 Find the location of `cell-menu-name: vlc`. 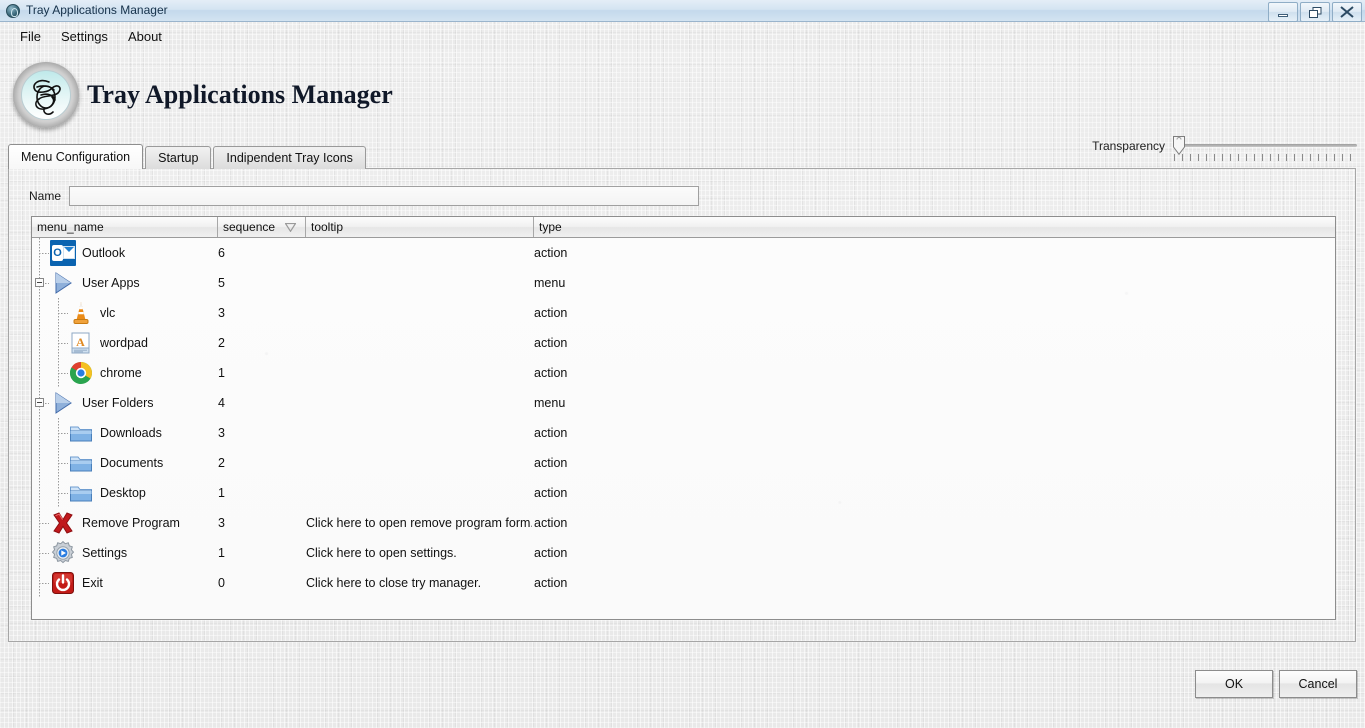

cell-menu-name: vlc is located at coordinates (124, 313).